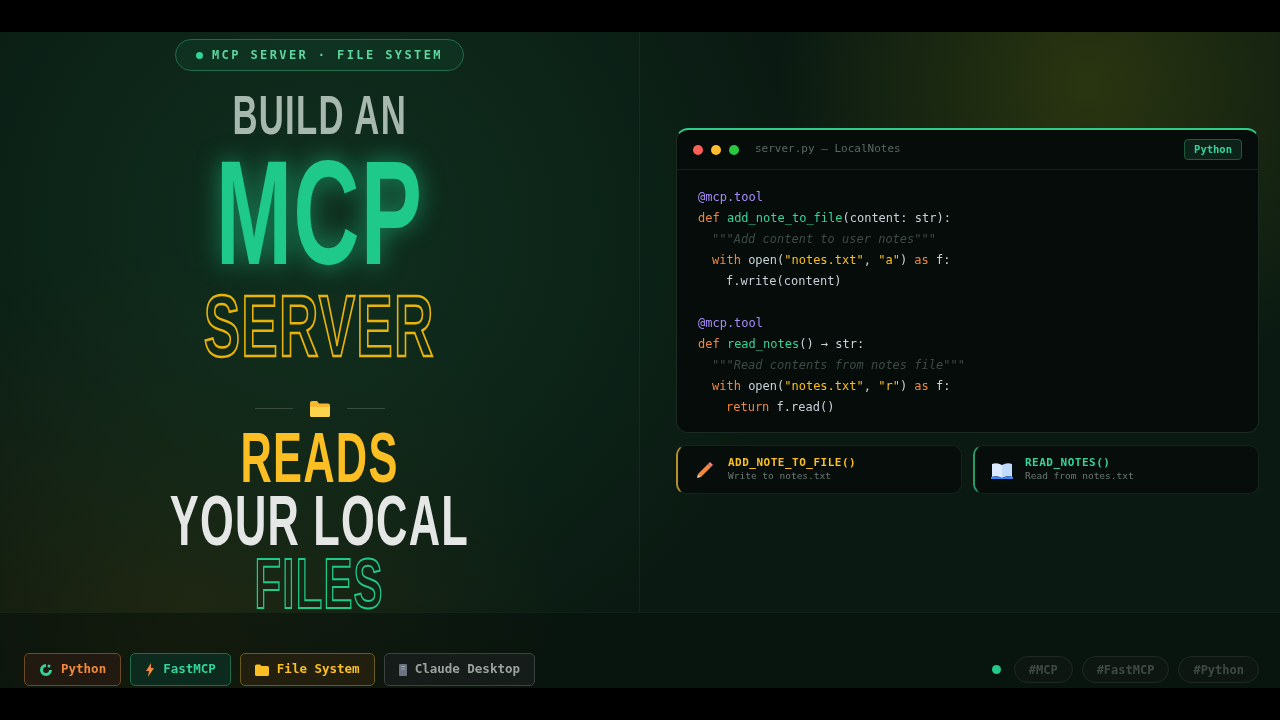 The image size is (1280, 720). I want to click on tagline-text: FILES, so click(319, 584).